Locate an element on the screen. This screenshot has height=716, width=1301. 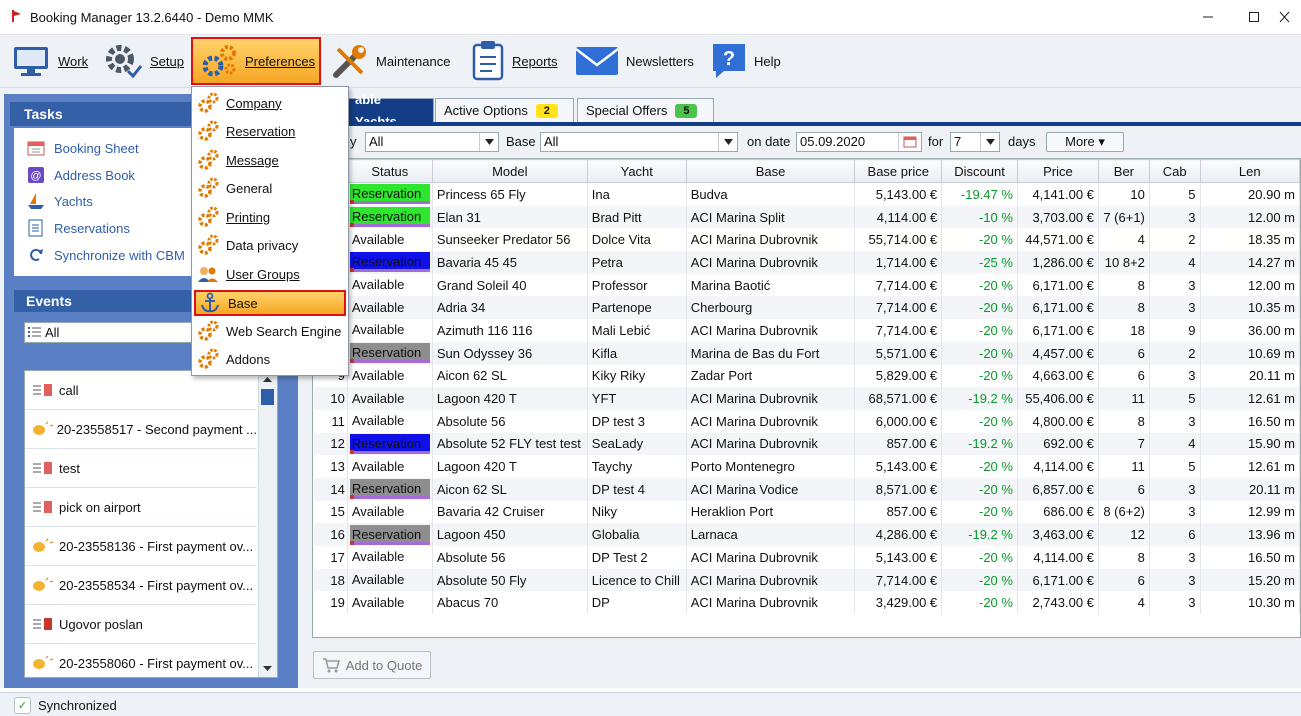
menu-item-web-search-engine: Web Search Engine is located at coordinates (270, 331).